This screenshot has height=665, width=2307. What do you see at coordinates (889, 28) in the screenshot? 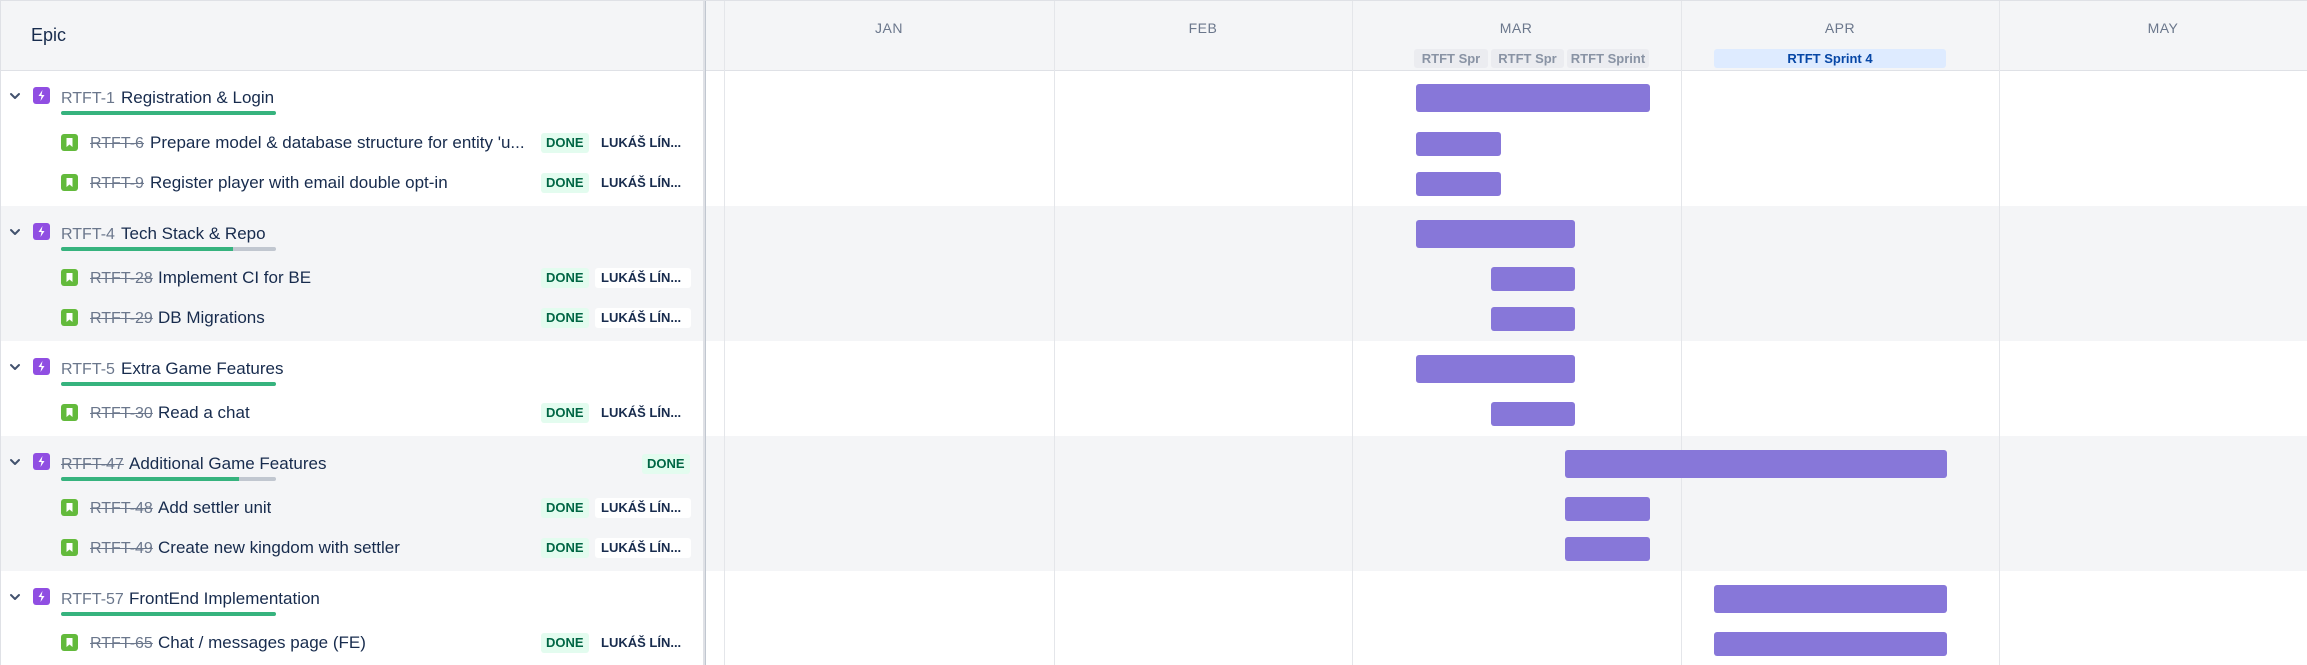
I see `month-label: JAN` at bounding box center [889, 28].